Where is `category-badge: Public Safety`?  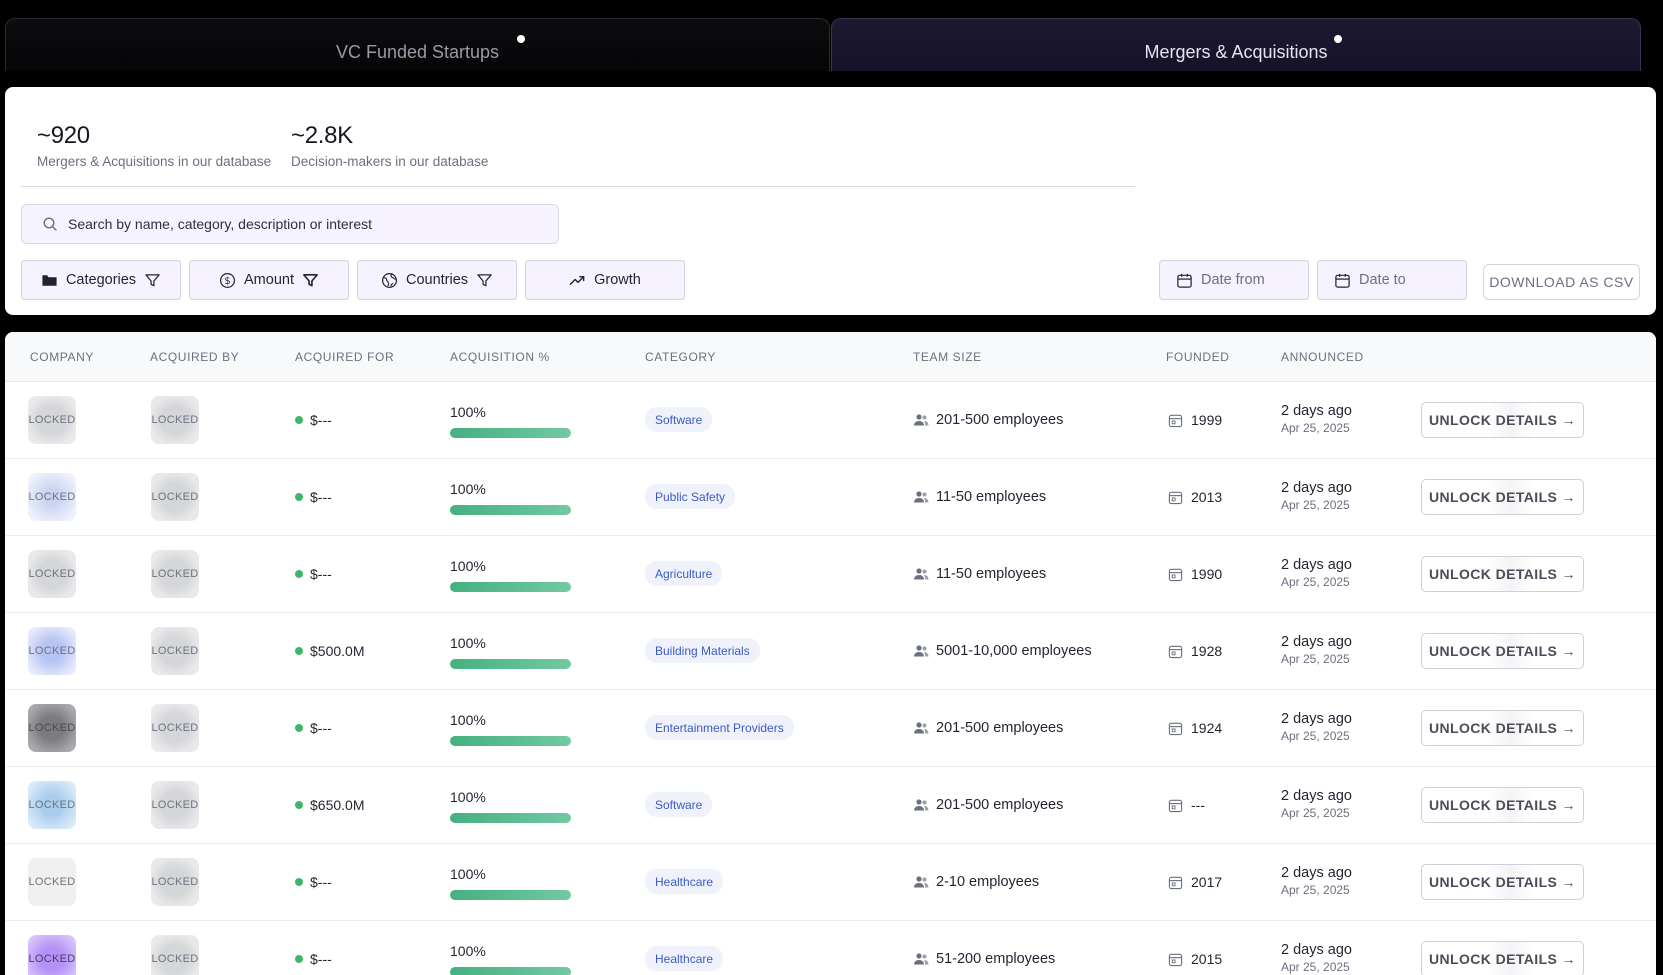
category-badge: Public Safety is located at coordinates (690, 496).